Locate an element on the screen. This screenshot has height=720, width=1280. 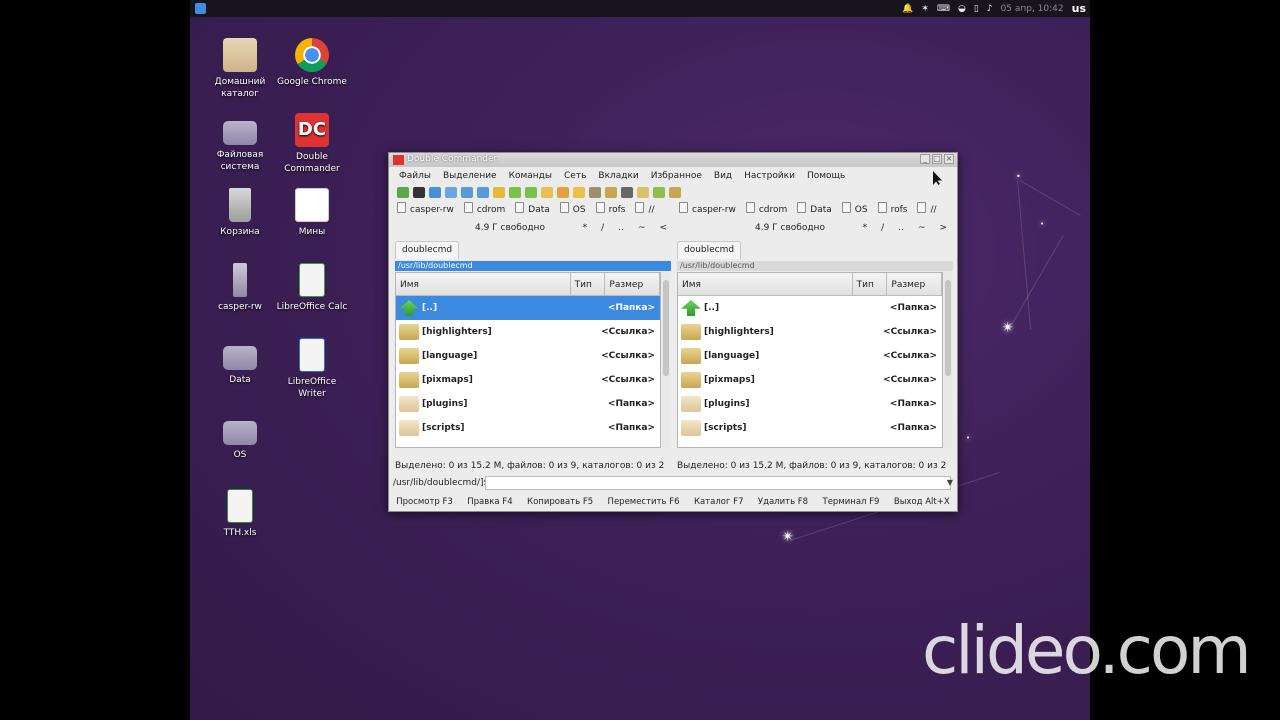
copy-right-icon is located at coordinates (531, 192).